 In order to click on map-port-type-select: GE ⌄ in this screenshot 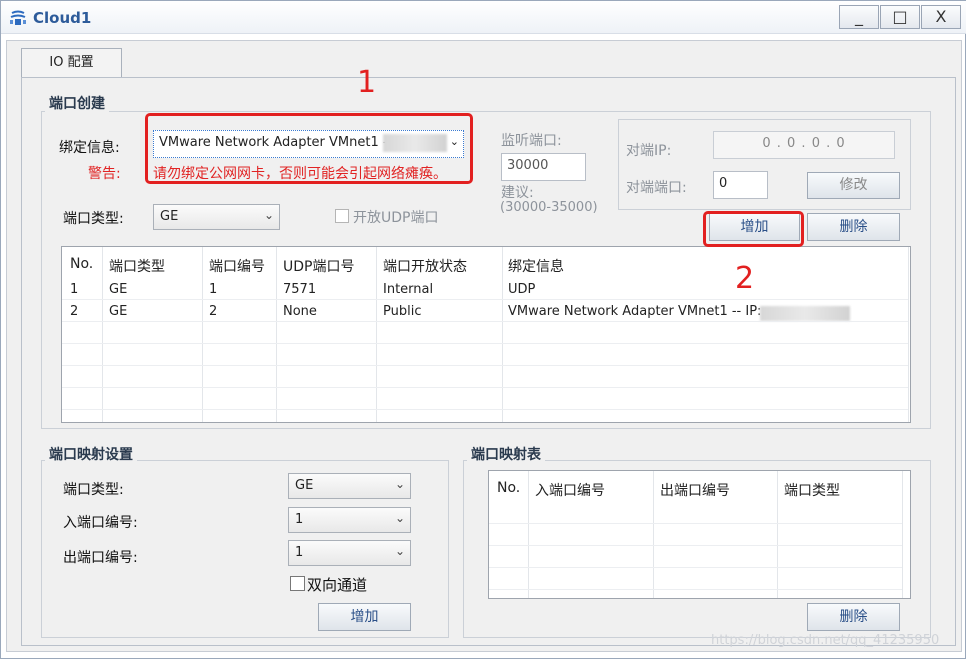, I will do `click(349, 486)`.